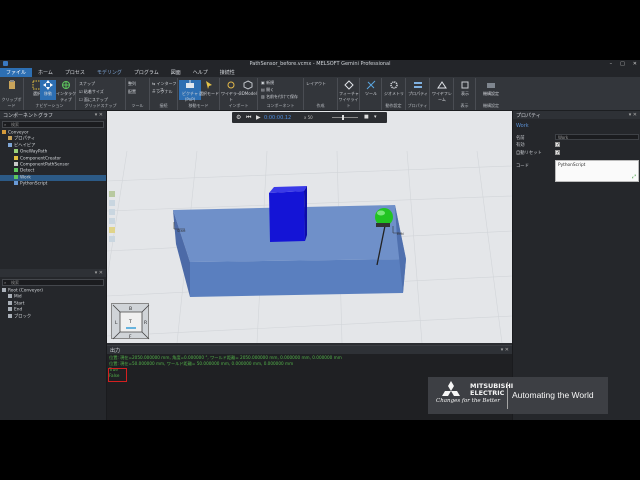  I want to click on geo-tool-label: ジオメトリ, so click(394, 93).